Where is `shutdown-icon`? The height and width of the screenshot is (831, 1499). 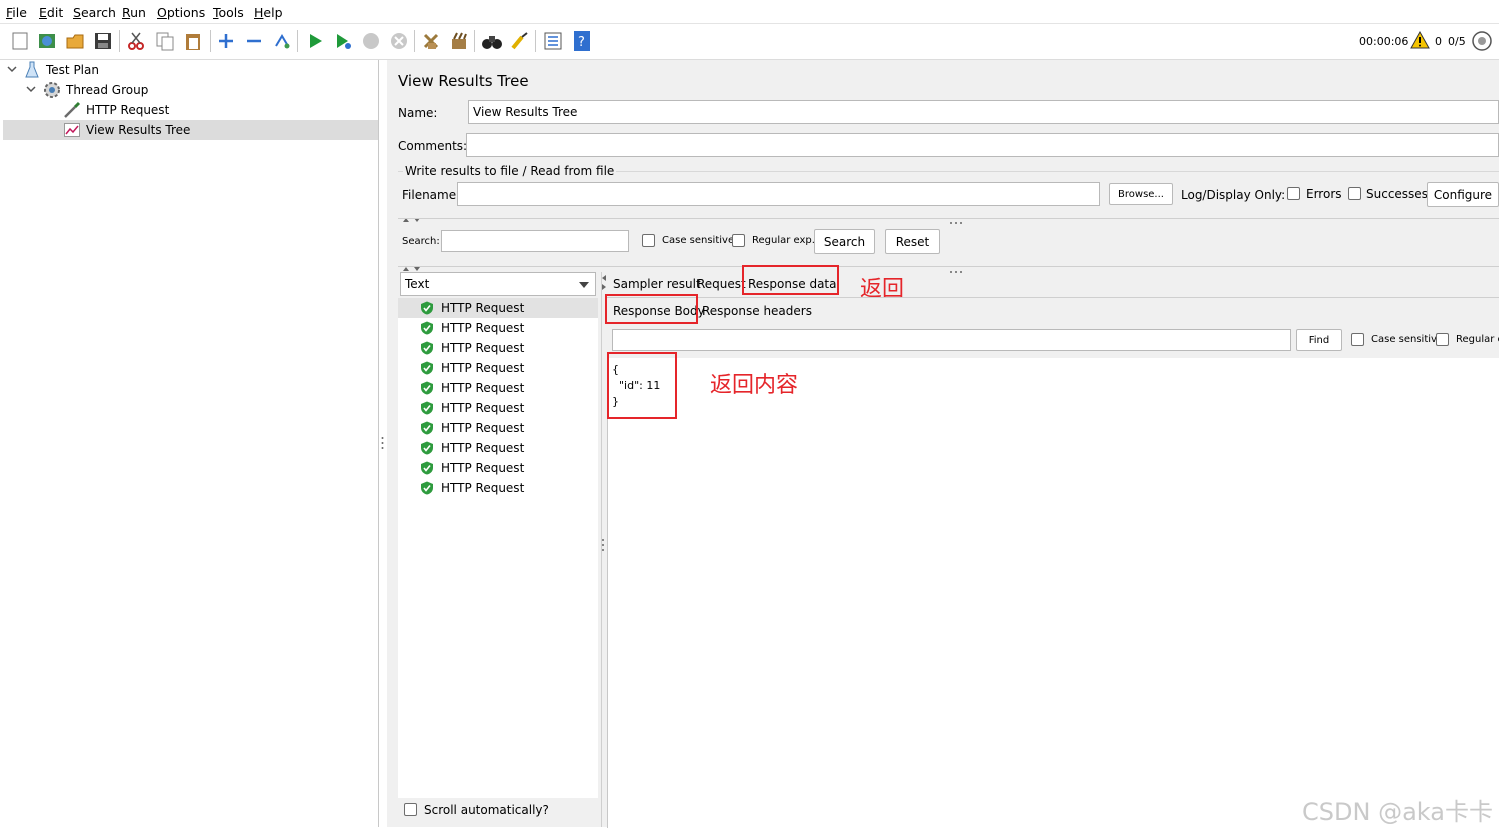 shutdown-icon is located at coordinates (399, 41).